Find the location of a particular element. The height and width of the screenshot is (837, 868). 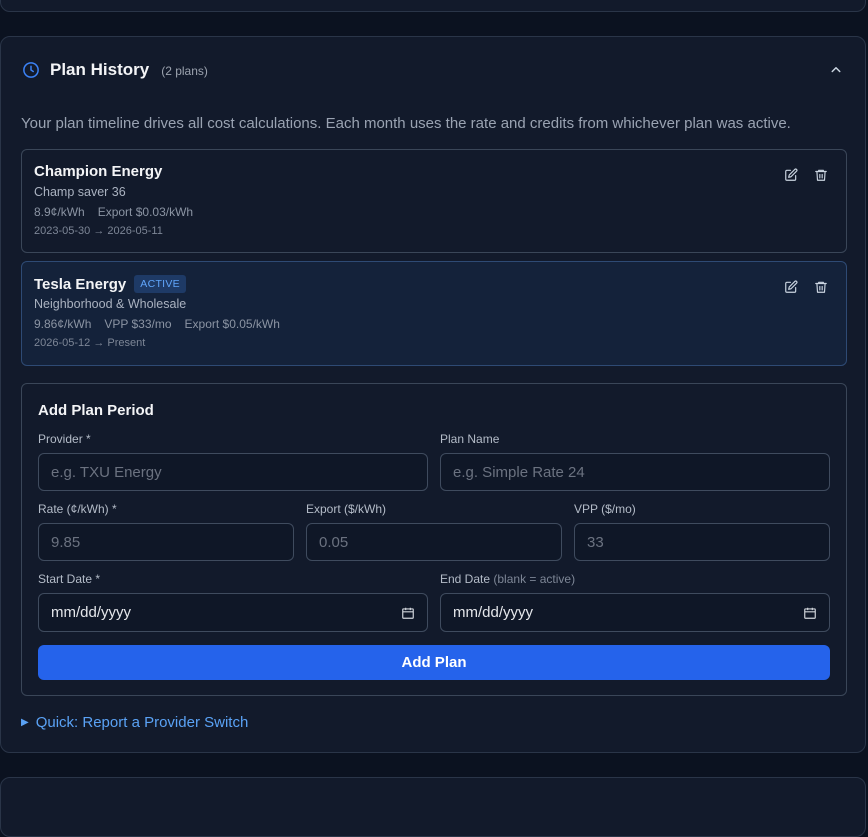

plan-history-header: Plan History (2 plans) is located at coordinates (433, 70).